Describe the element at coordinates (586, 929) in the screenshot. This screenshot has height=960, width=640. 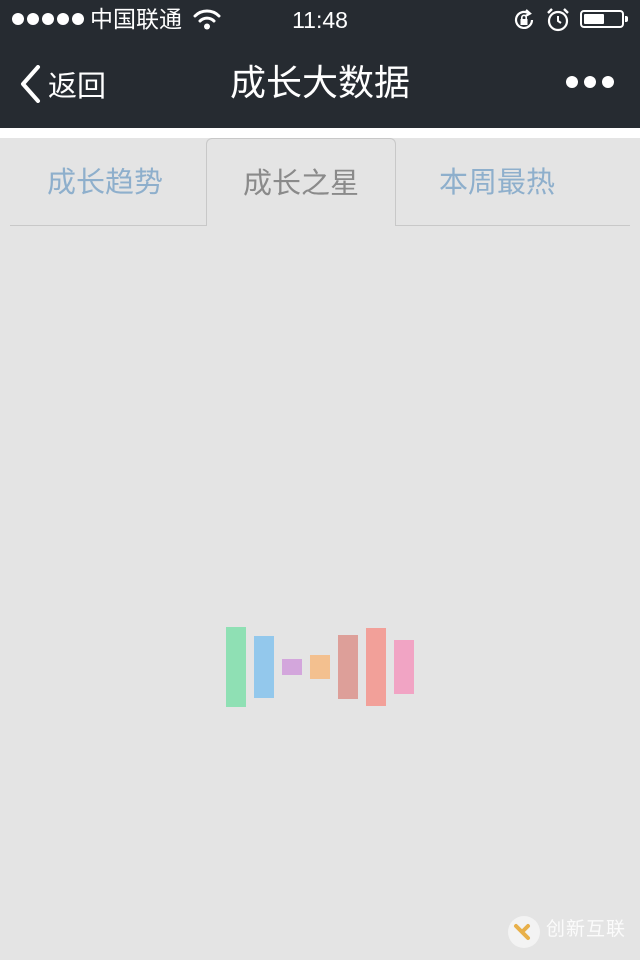
I see `watermark-text: 创新互联` at that location.